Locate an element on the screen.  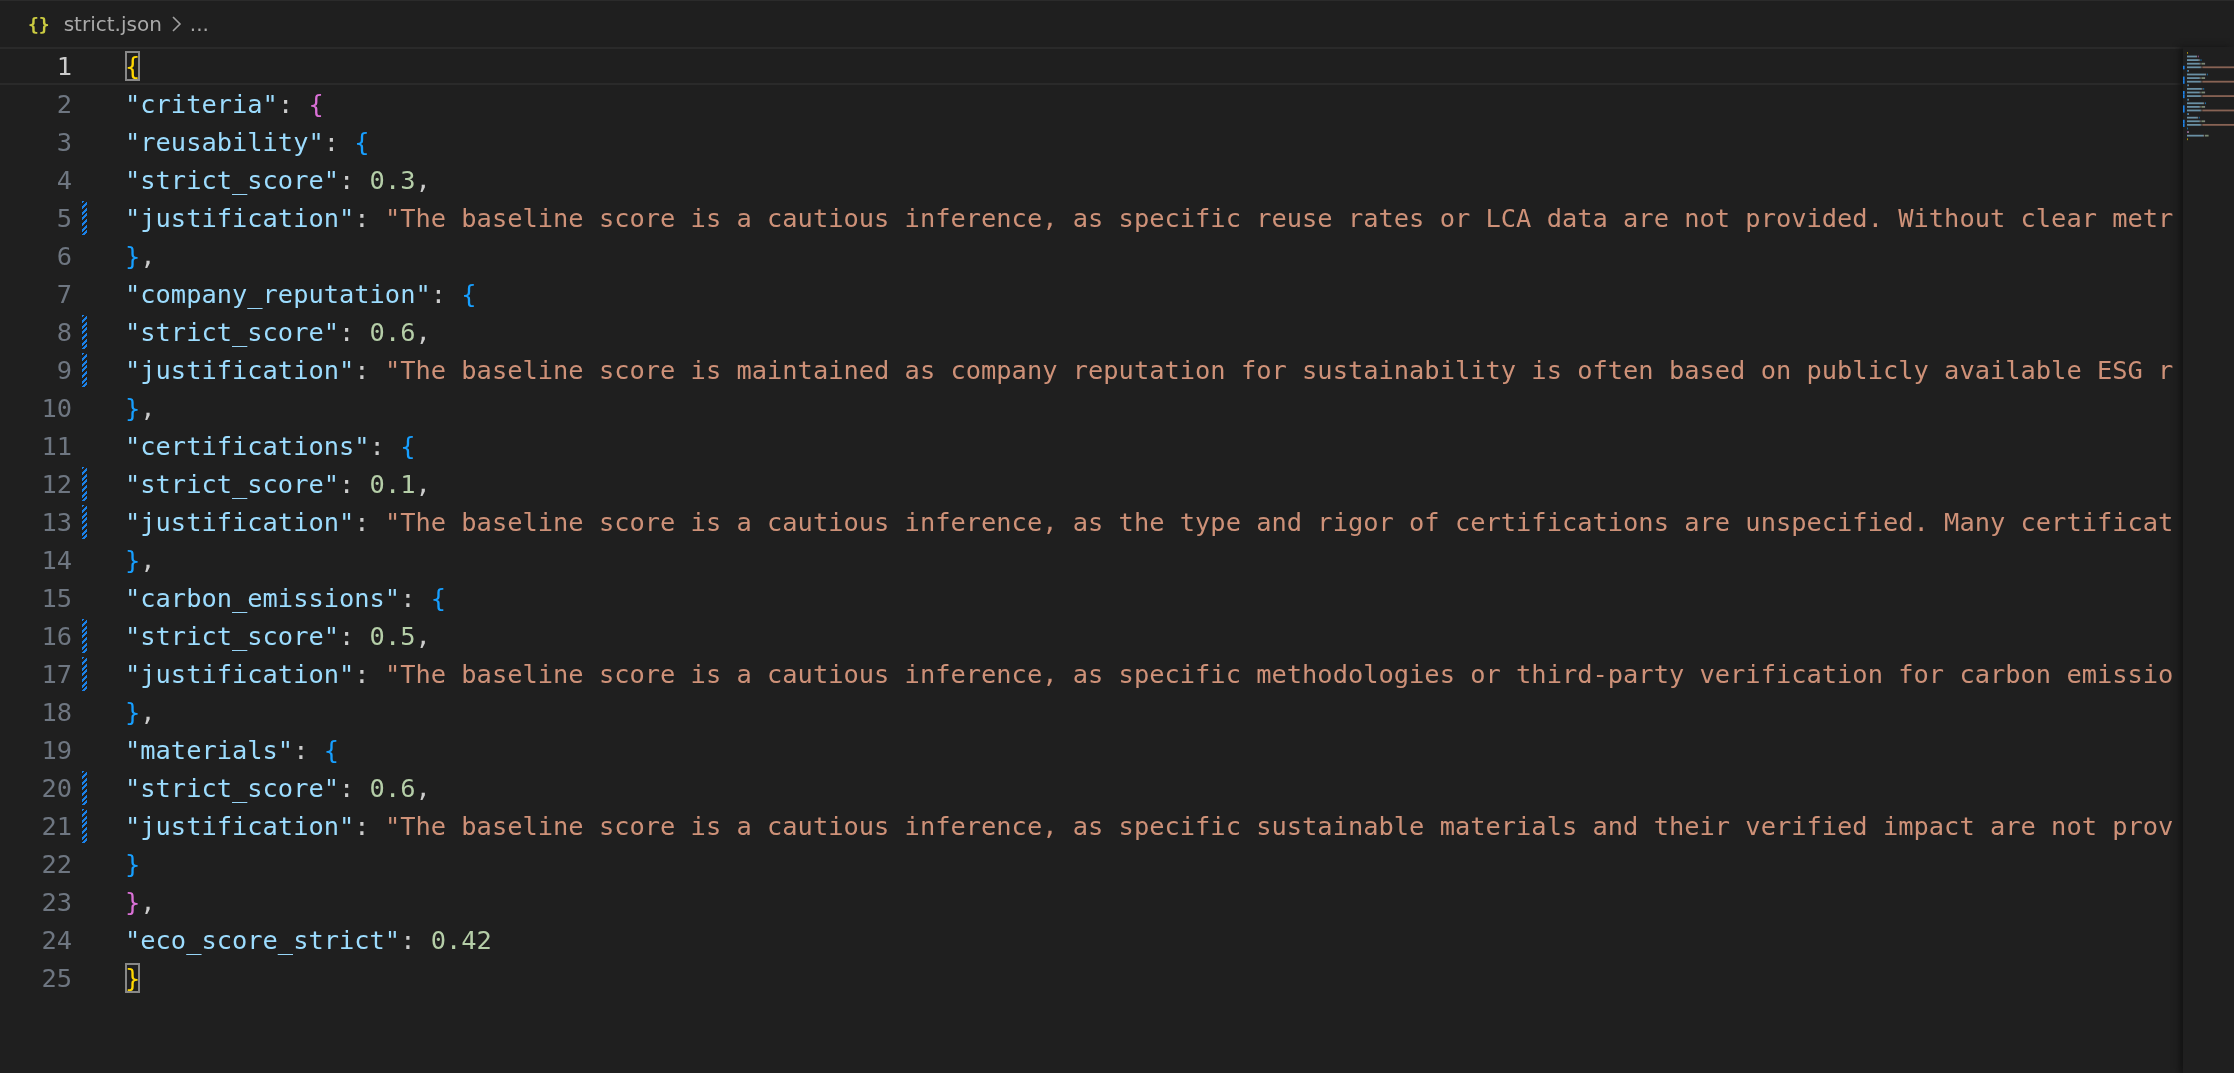
line-number: 19 is located at coordinates (56, 750).